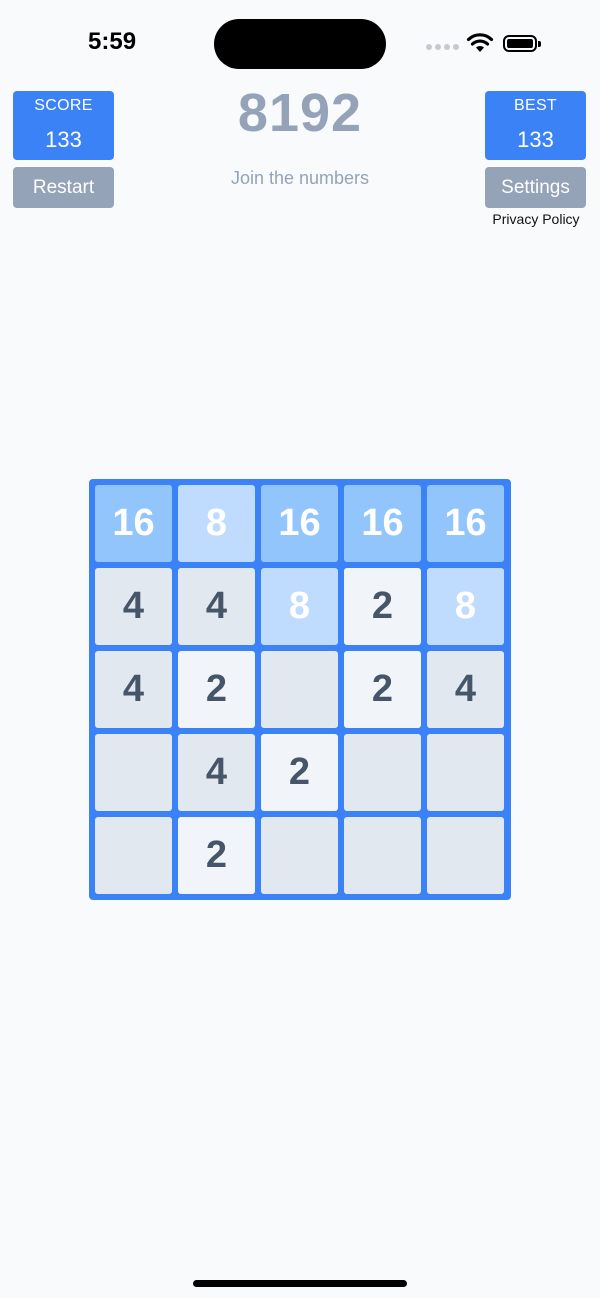 The height and width of the screenshot is (1298, 600). I want to click on dynamic-island, so click(300, 44).